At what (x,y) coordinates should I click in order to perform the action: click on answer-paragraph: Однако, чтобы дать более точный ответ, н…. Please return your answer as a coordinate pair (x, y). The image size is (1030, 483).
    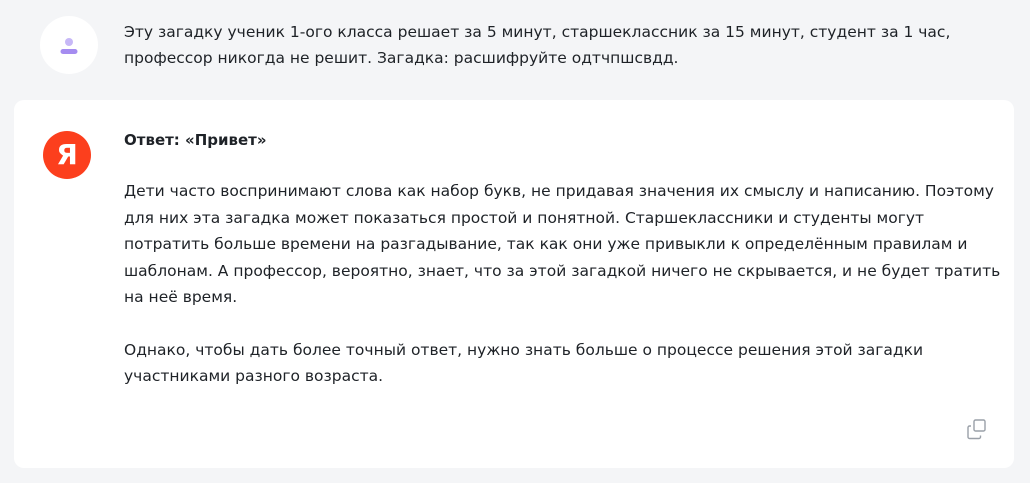
    Looking at the image, I should click on (524, 363).